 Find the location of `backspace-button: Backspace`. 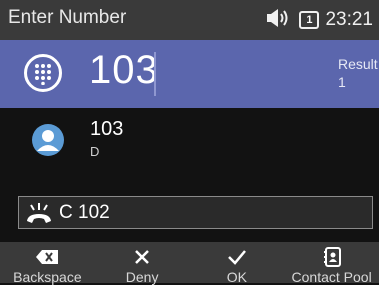

backspace-button: Backspace is located at coordinates (47, 263).